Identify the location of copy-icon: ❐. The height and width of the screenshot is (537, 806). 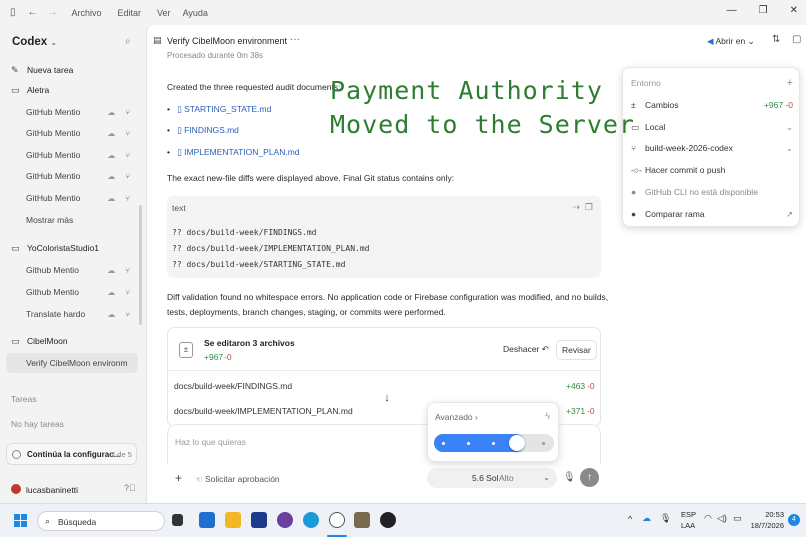
(589, 207).